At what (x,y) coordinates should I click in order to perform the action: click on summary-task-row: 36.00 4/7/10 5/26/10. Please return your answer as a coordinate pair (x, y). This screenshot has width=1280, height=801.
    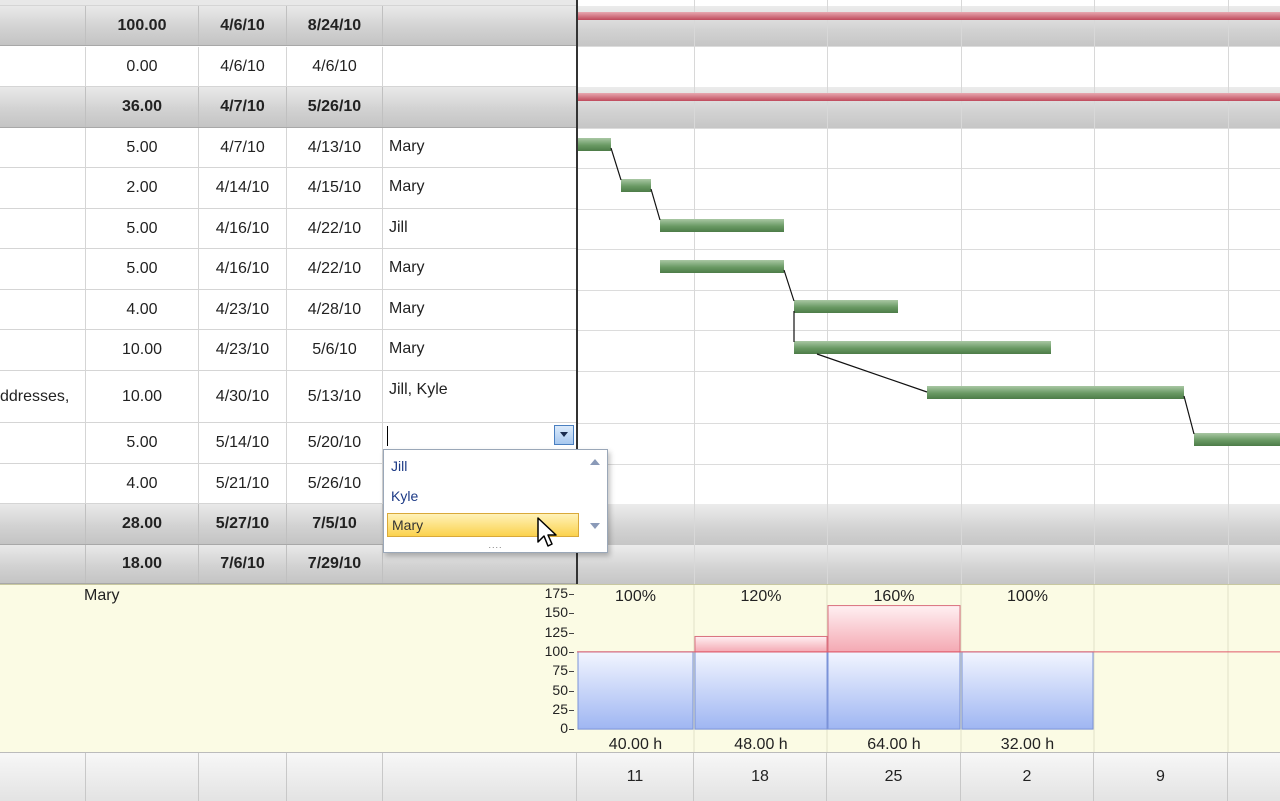
    Looking at the image, I should click on (288, 107).